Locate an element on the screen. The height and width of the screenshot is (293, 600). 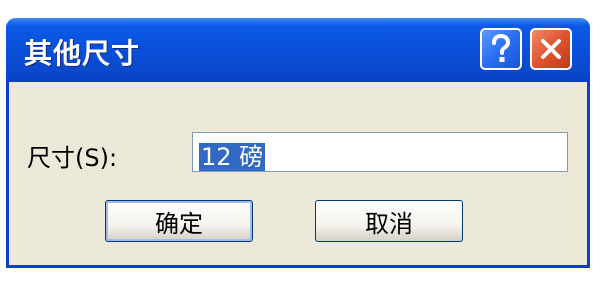
window-title: 其他尺寸 is located at coordinates (82, 53).